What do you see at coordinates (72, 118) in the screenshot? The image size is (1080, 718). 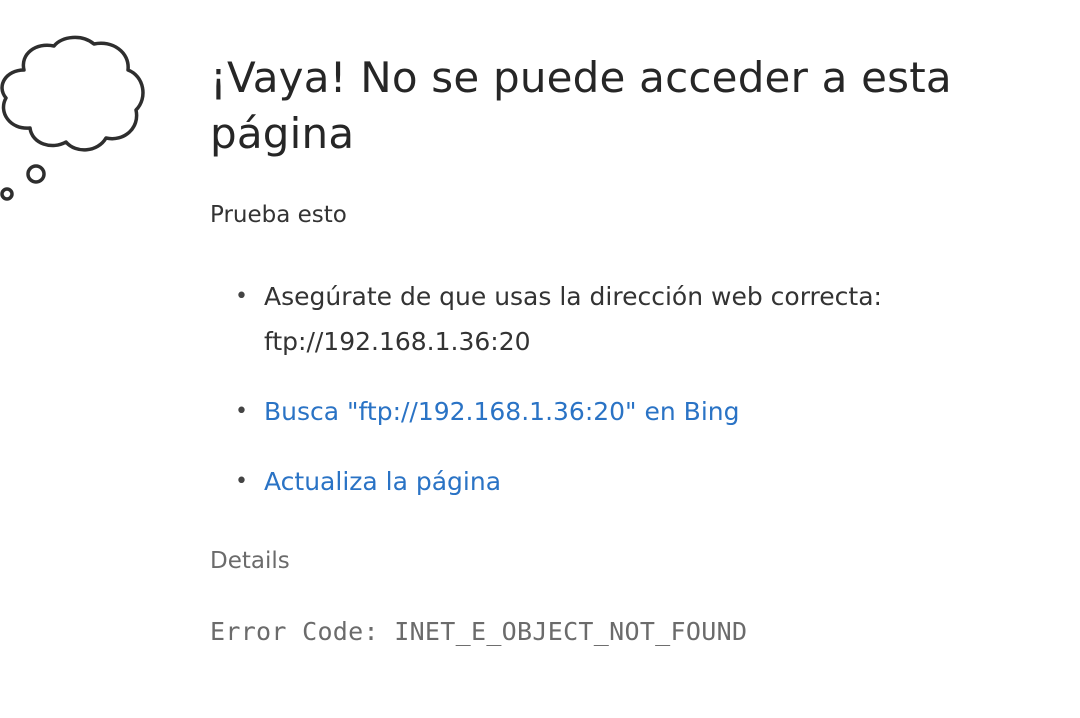 I see `thought-cloud-icon` at bounding box center [72, 118].